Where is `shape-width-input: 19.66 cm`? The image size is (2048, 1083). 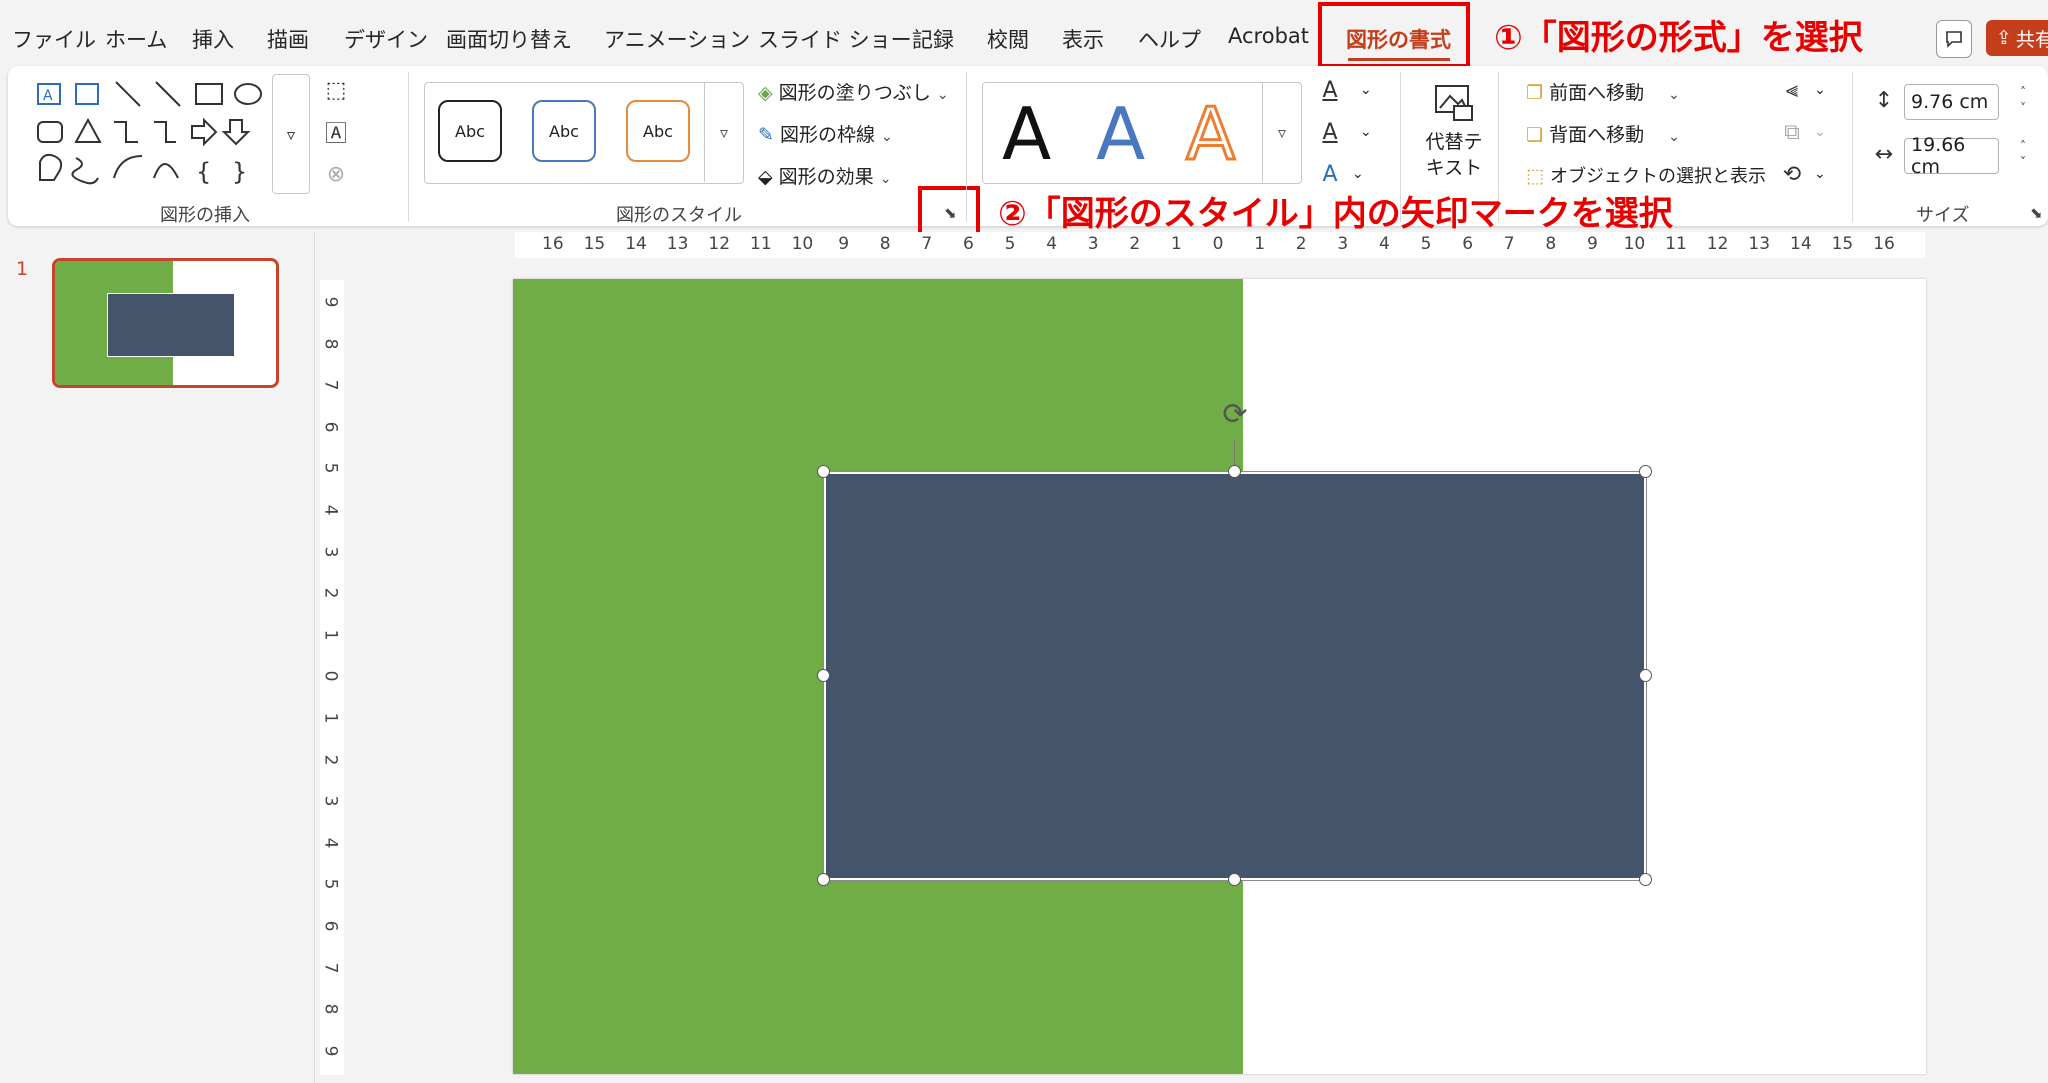
shape-width-input: 19.66 cm is located at coordinates (1951, 156).